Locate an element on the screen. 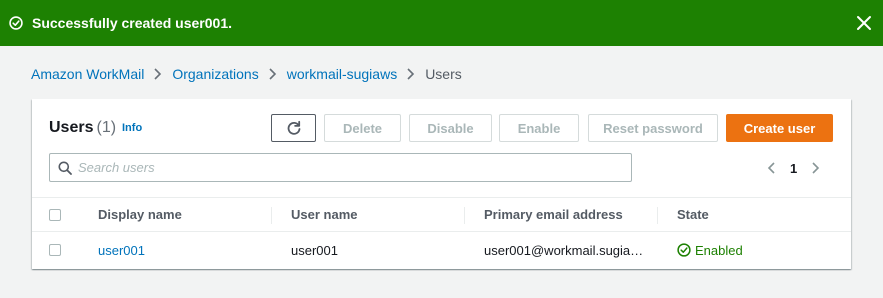  refresh-button is located at coordinates (293, 128).